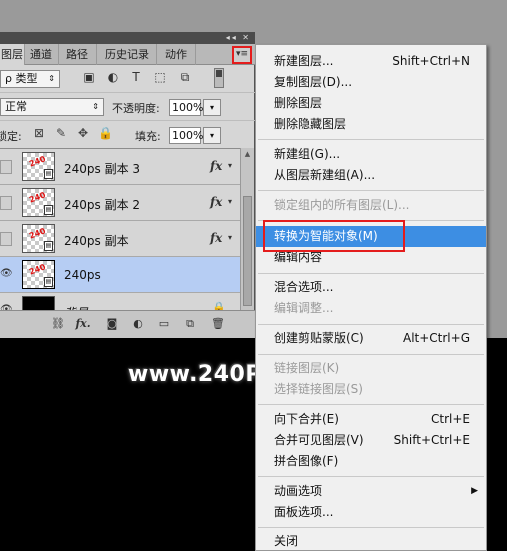 The image size is (507, 551). Describe the element at coordinates (83, 133) in the screenshot. I see `lock-move-icon: ✥` at that location.